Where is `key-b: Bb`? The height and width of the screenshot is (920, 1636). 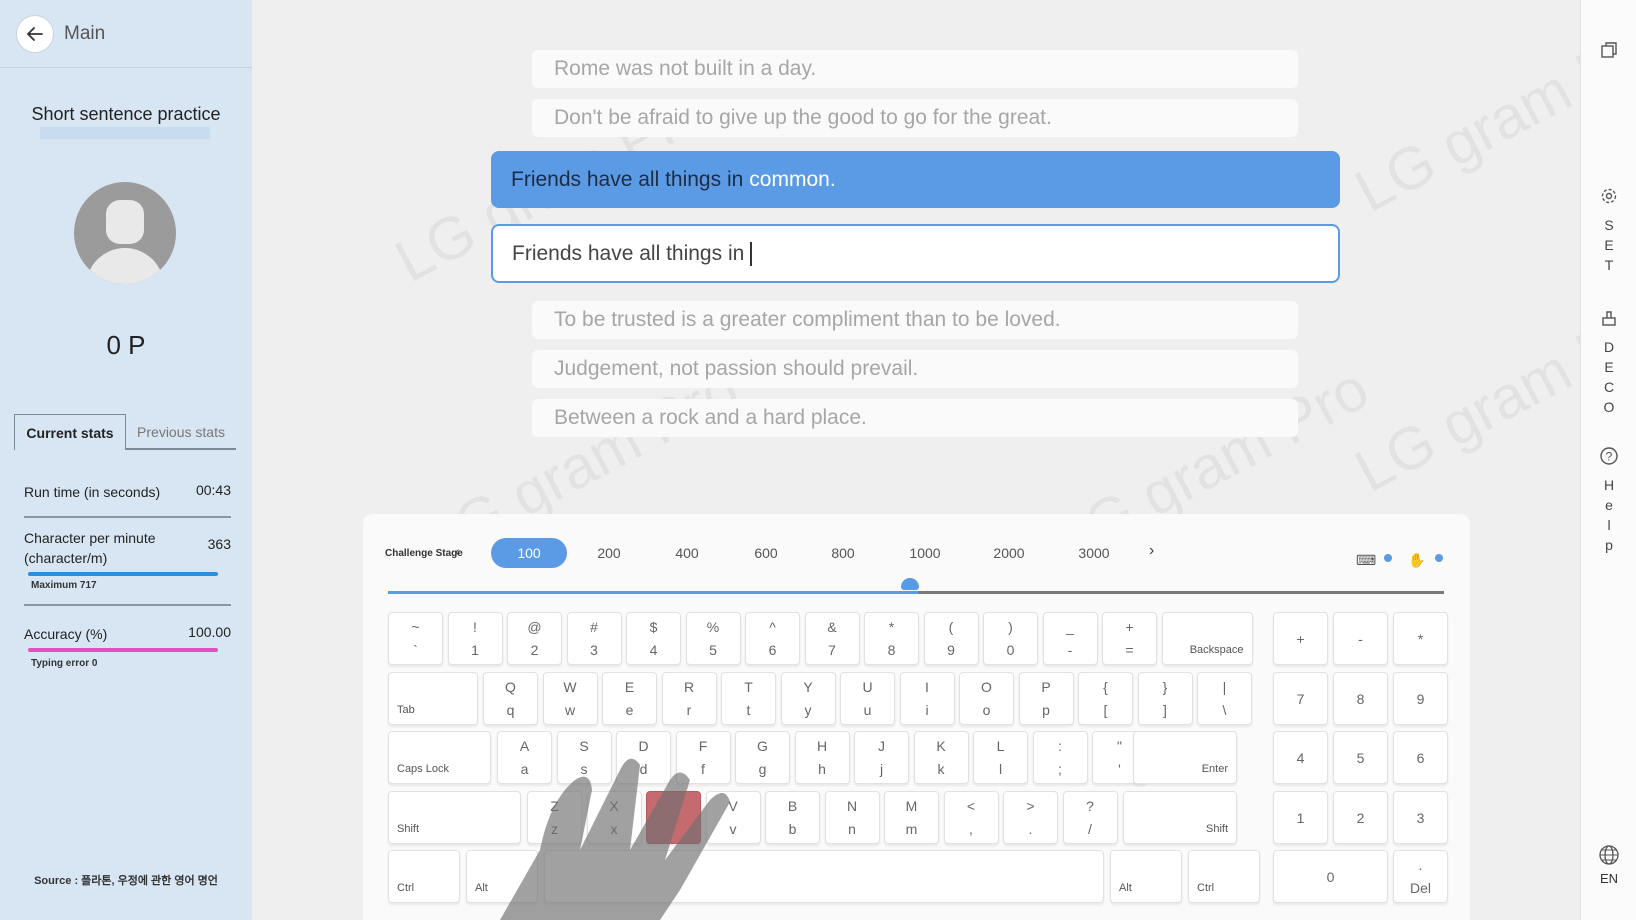
key-b: Bb is located at coordinates (792, 817).